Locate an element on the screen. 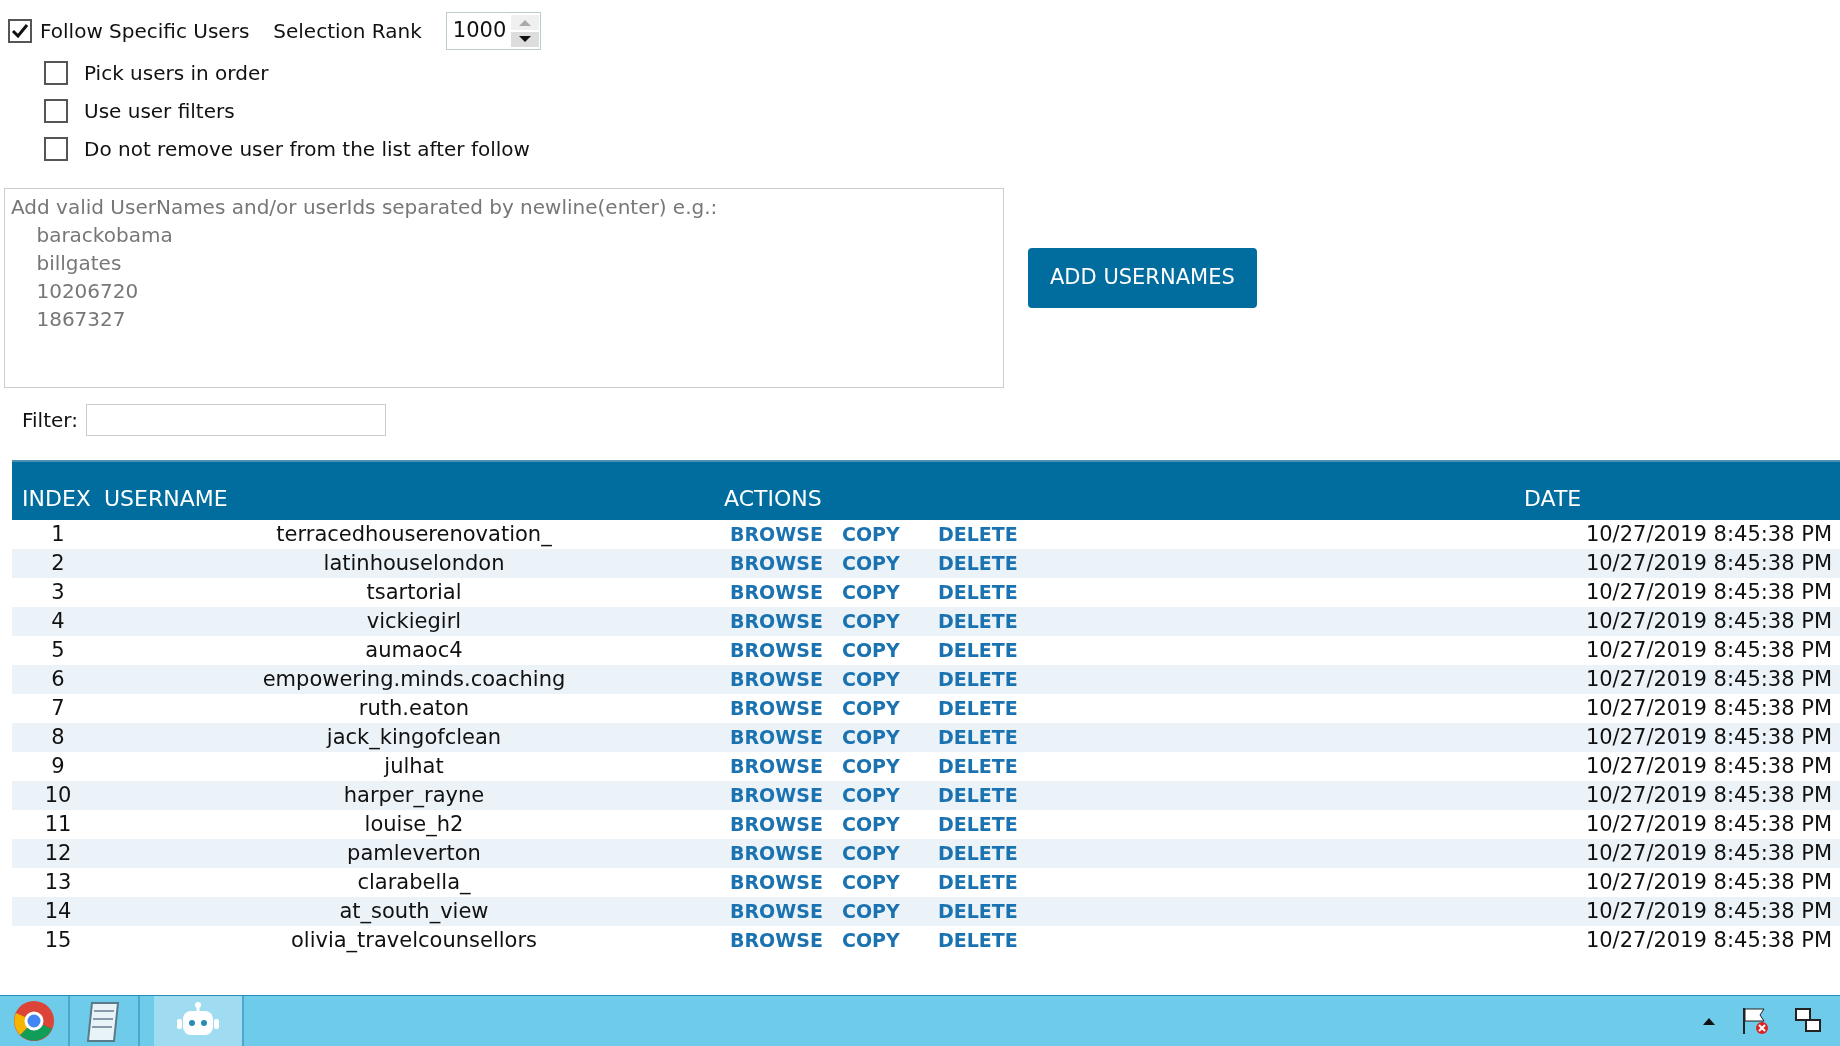  table-cell-text: latinhouselondon is located at coordinates (414, 563).